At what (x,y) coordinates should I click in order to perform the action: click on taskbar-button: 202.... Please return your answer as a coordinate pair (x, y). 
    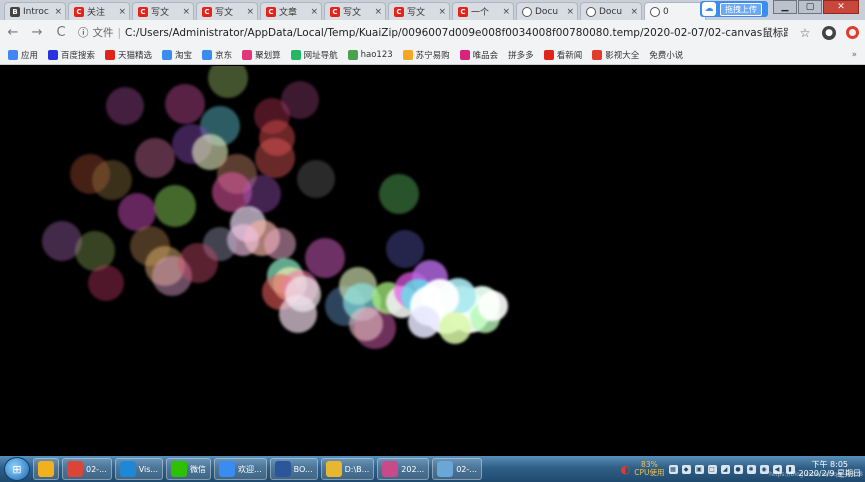
    Looking at the image, I should click on (403, 469).